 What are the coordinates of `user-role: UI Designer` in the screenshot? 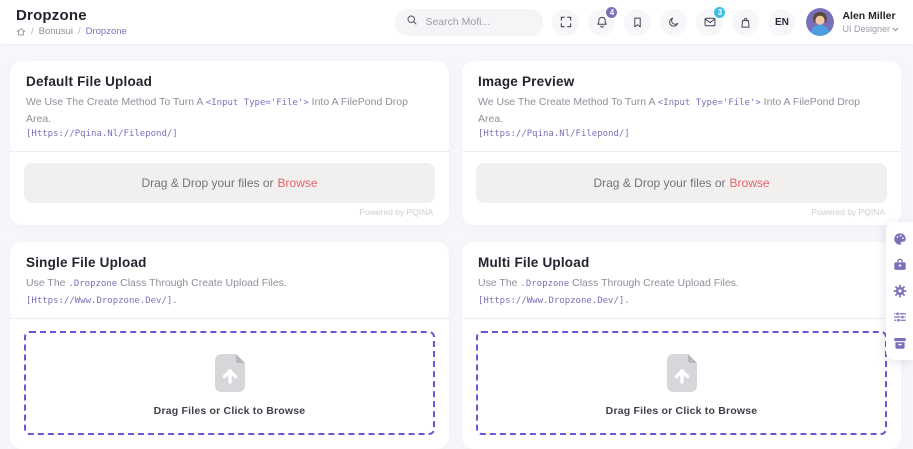 It's located at (870, 29).